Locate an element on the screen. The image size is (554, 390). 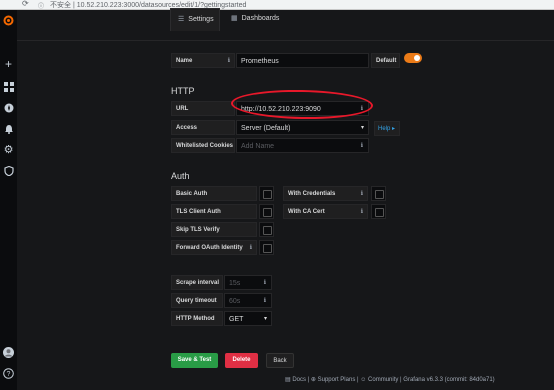
whitelisted-cookies-input: Add Name ℹ is located at coordinates (302, 145).